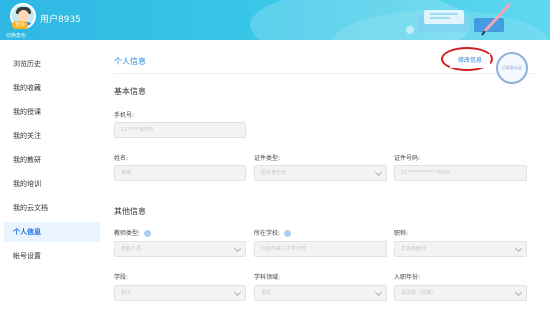  What do you see at coordinates (52, 112) in the screenshot?
I see `sidebar-item-teaching: 我的授课` at bounding box center [52, 112].